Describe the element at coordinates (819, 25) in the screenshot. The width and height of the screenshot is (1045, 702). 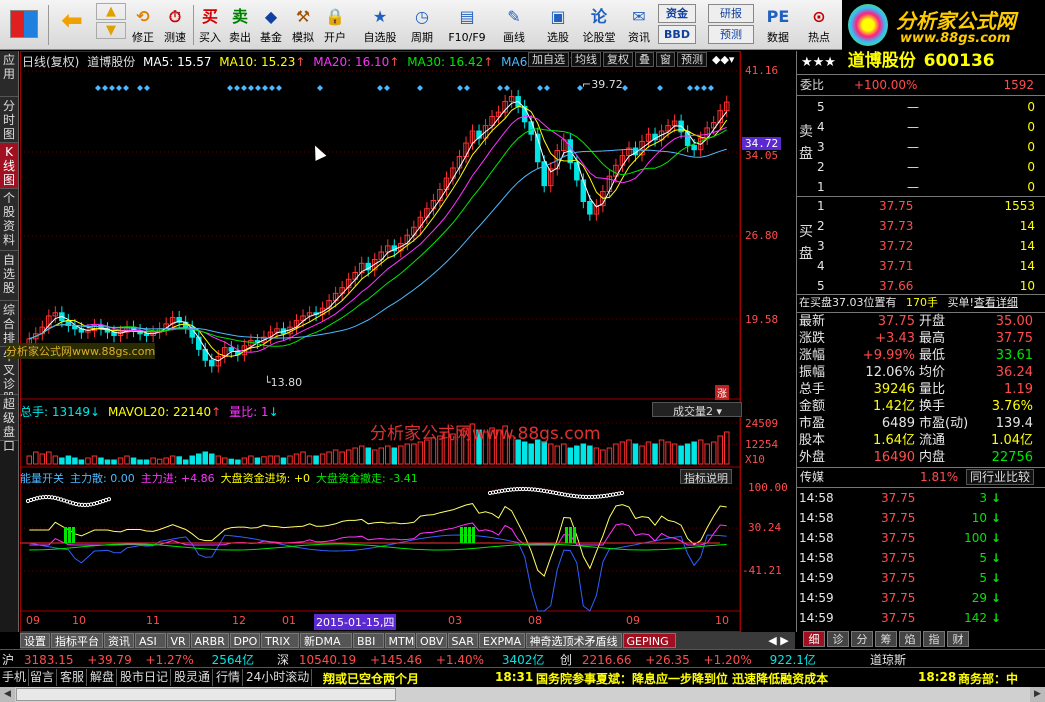
I see `toolbar-hot-button: ⊙ 热点` at that location.